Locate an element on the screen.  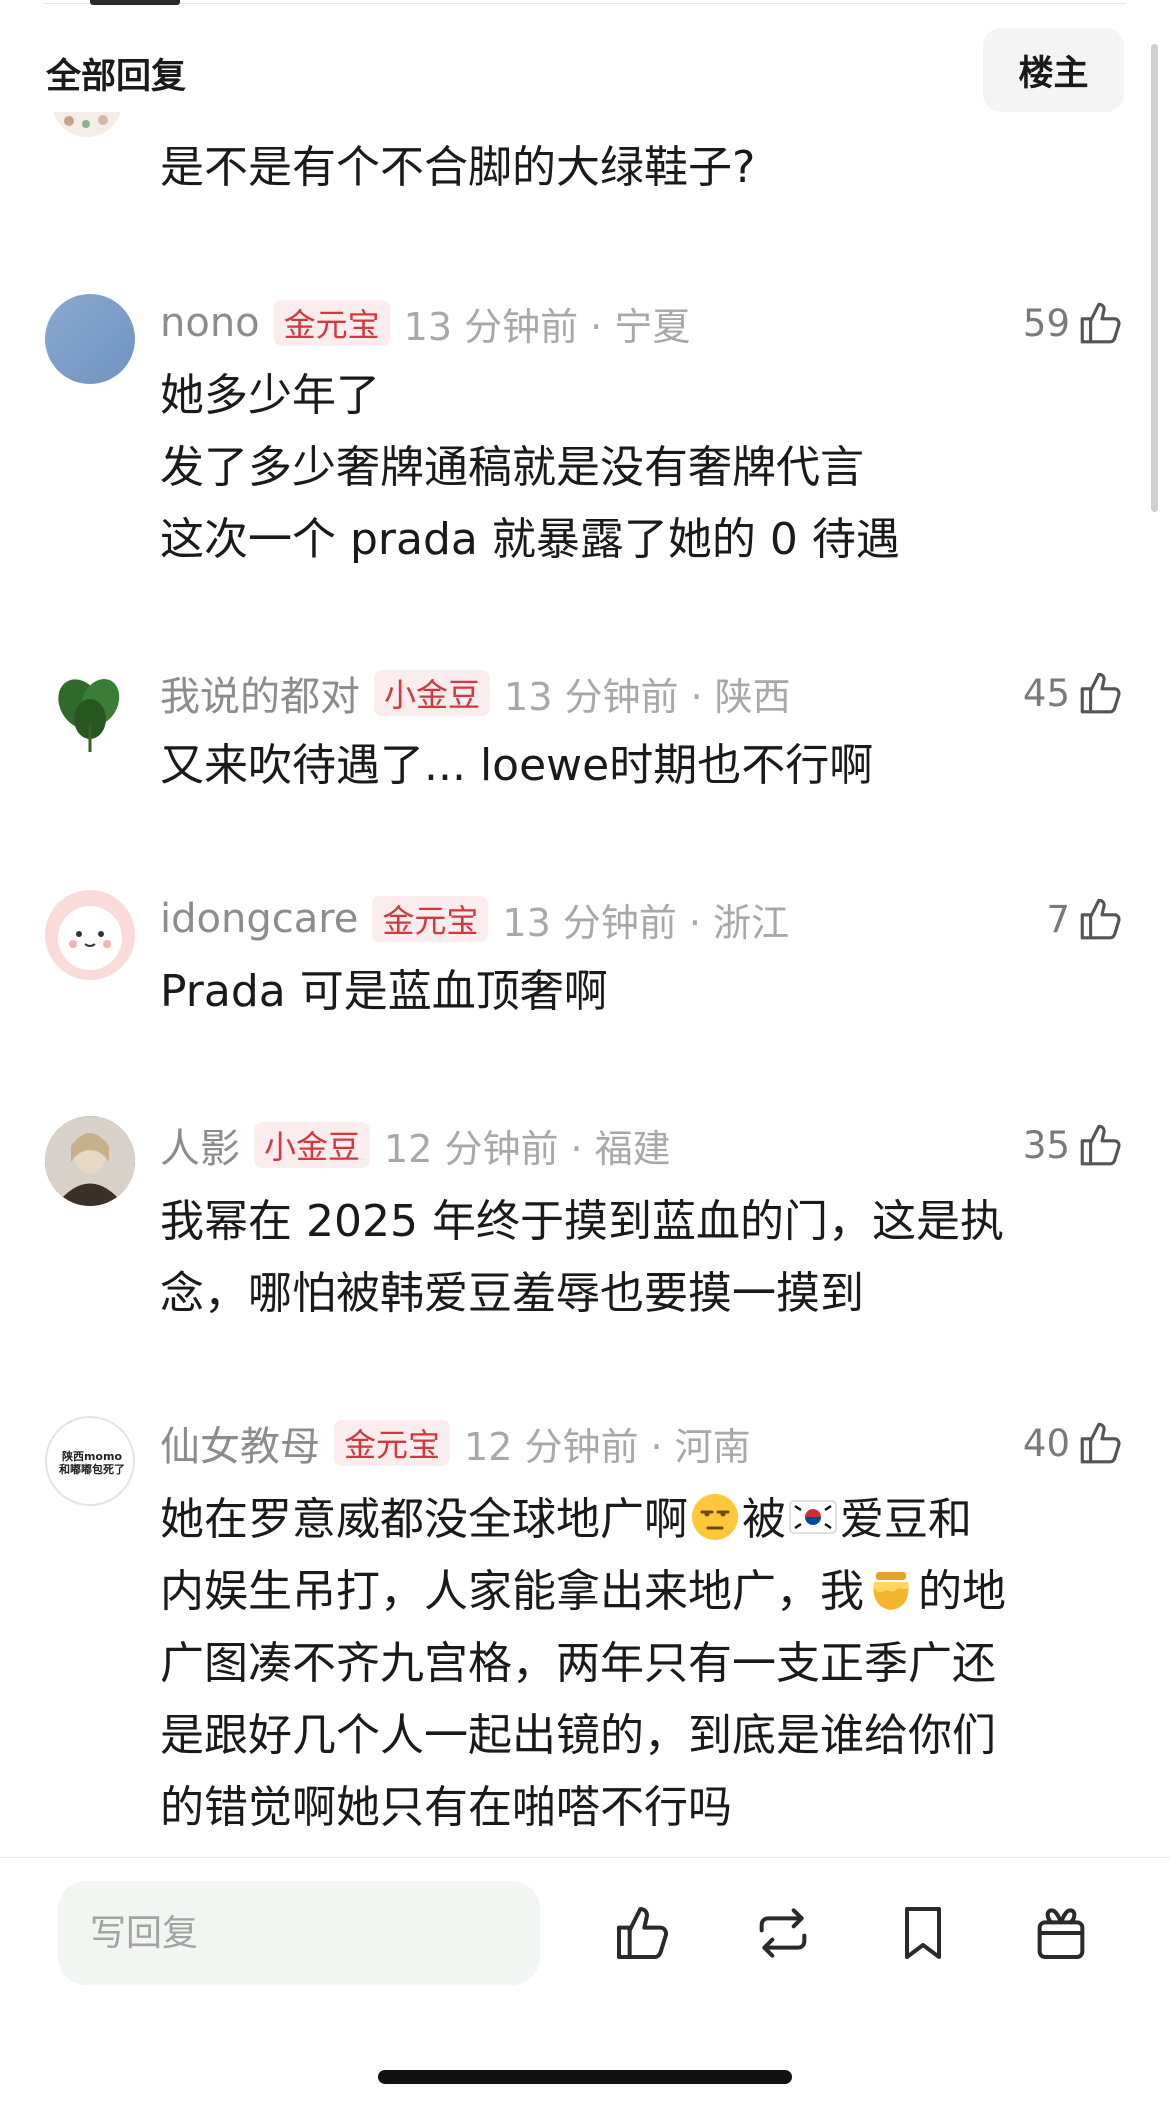
bottom-action-bar is located at coordinates (585, 1985).